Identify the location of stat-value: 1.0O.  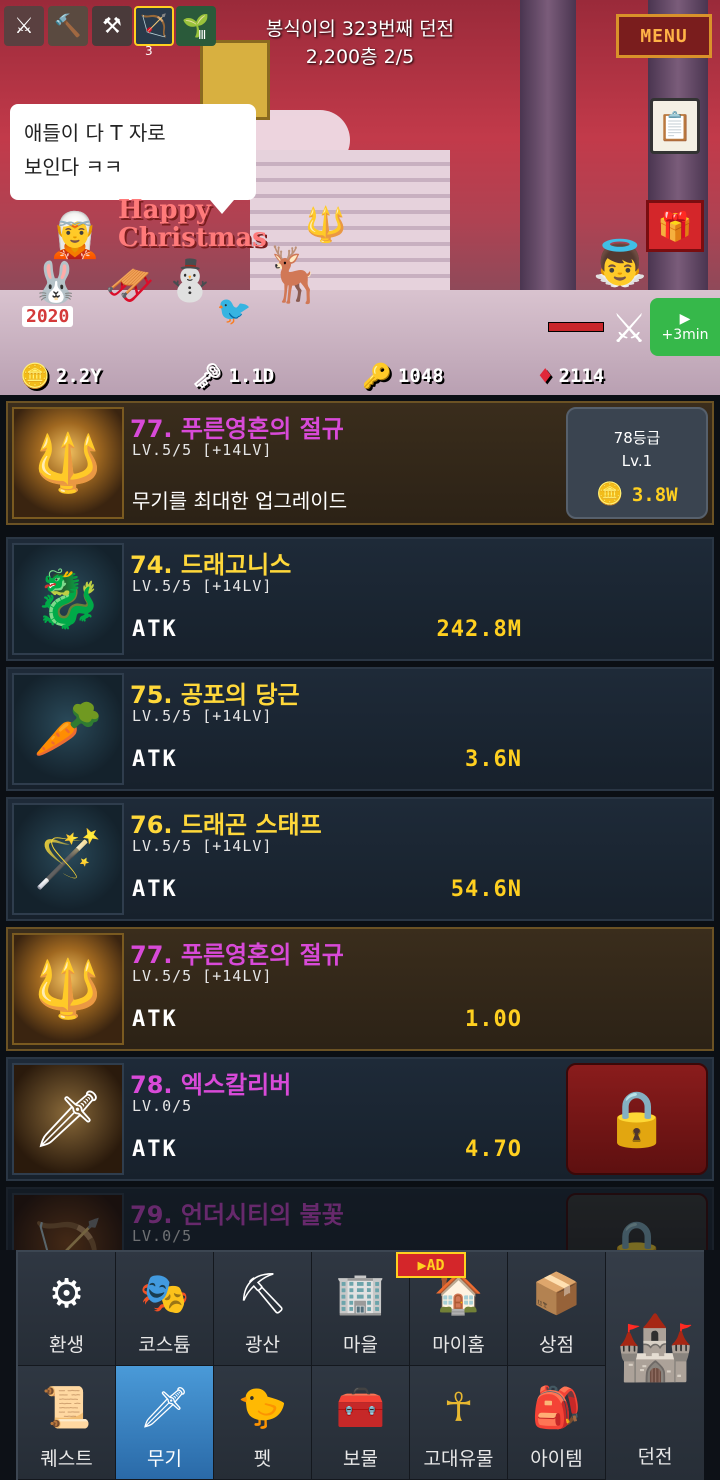
(493, 1019).